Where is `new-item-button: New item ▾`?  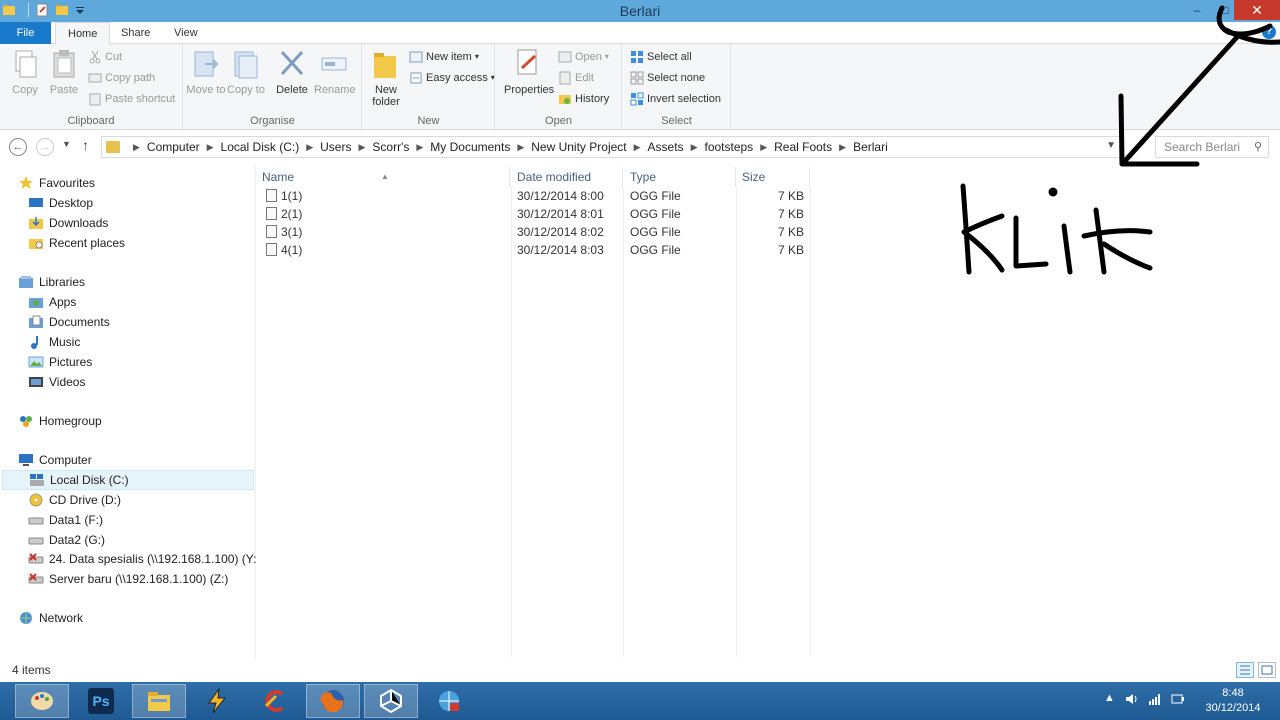 new-item-button: New item ▾ is located at coordinates (444, 57).